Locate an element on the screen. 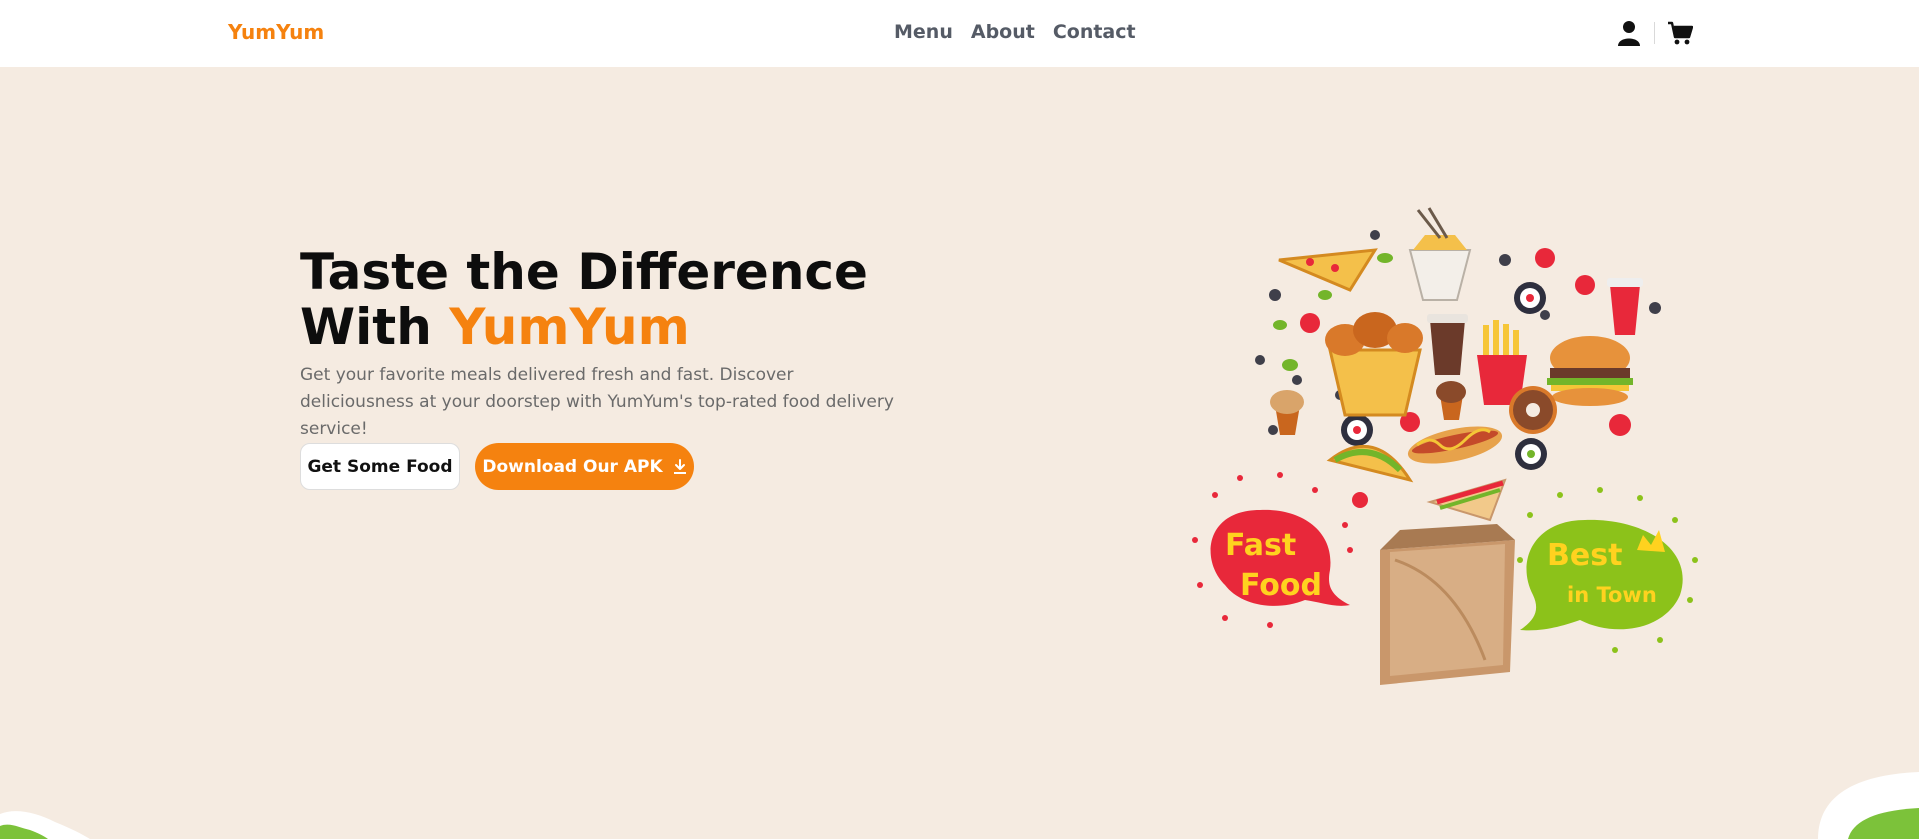 The image size is (1919, 839). download-apk-button: Download Our APK is located at coordinates (584, 466).